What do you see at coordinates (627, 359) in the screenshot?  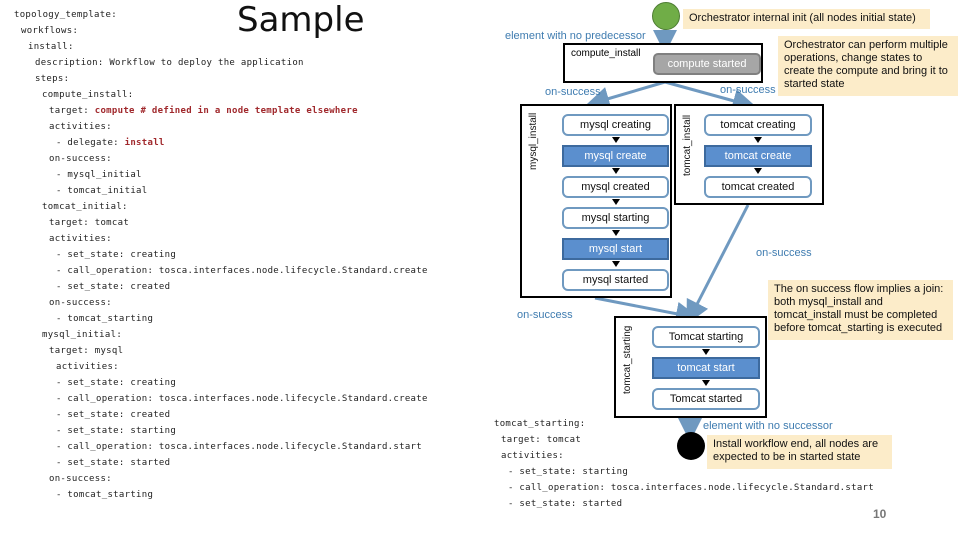 I see `step-name: tomcat_starting` at bounding box center [627, 359].